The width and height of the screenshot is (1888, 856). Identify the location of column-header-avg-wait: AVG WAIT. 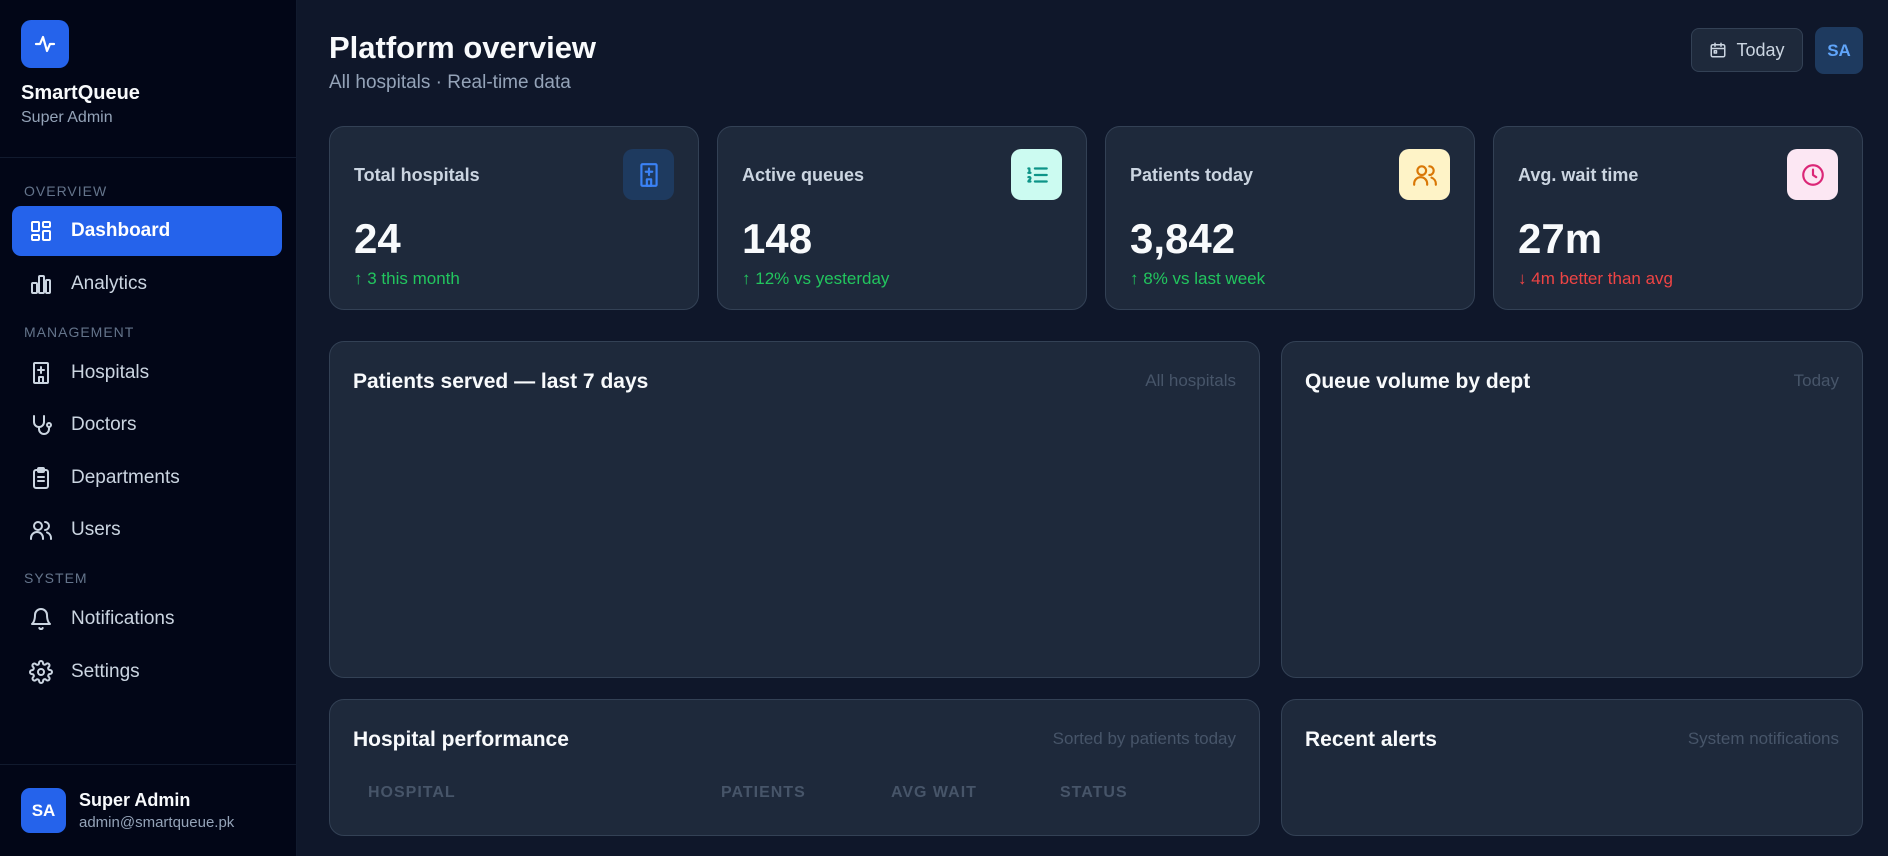
(934, 793).